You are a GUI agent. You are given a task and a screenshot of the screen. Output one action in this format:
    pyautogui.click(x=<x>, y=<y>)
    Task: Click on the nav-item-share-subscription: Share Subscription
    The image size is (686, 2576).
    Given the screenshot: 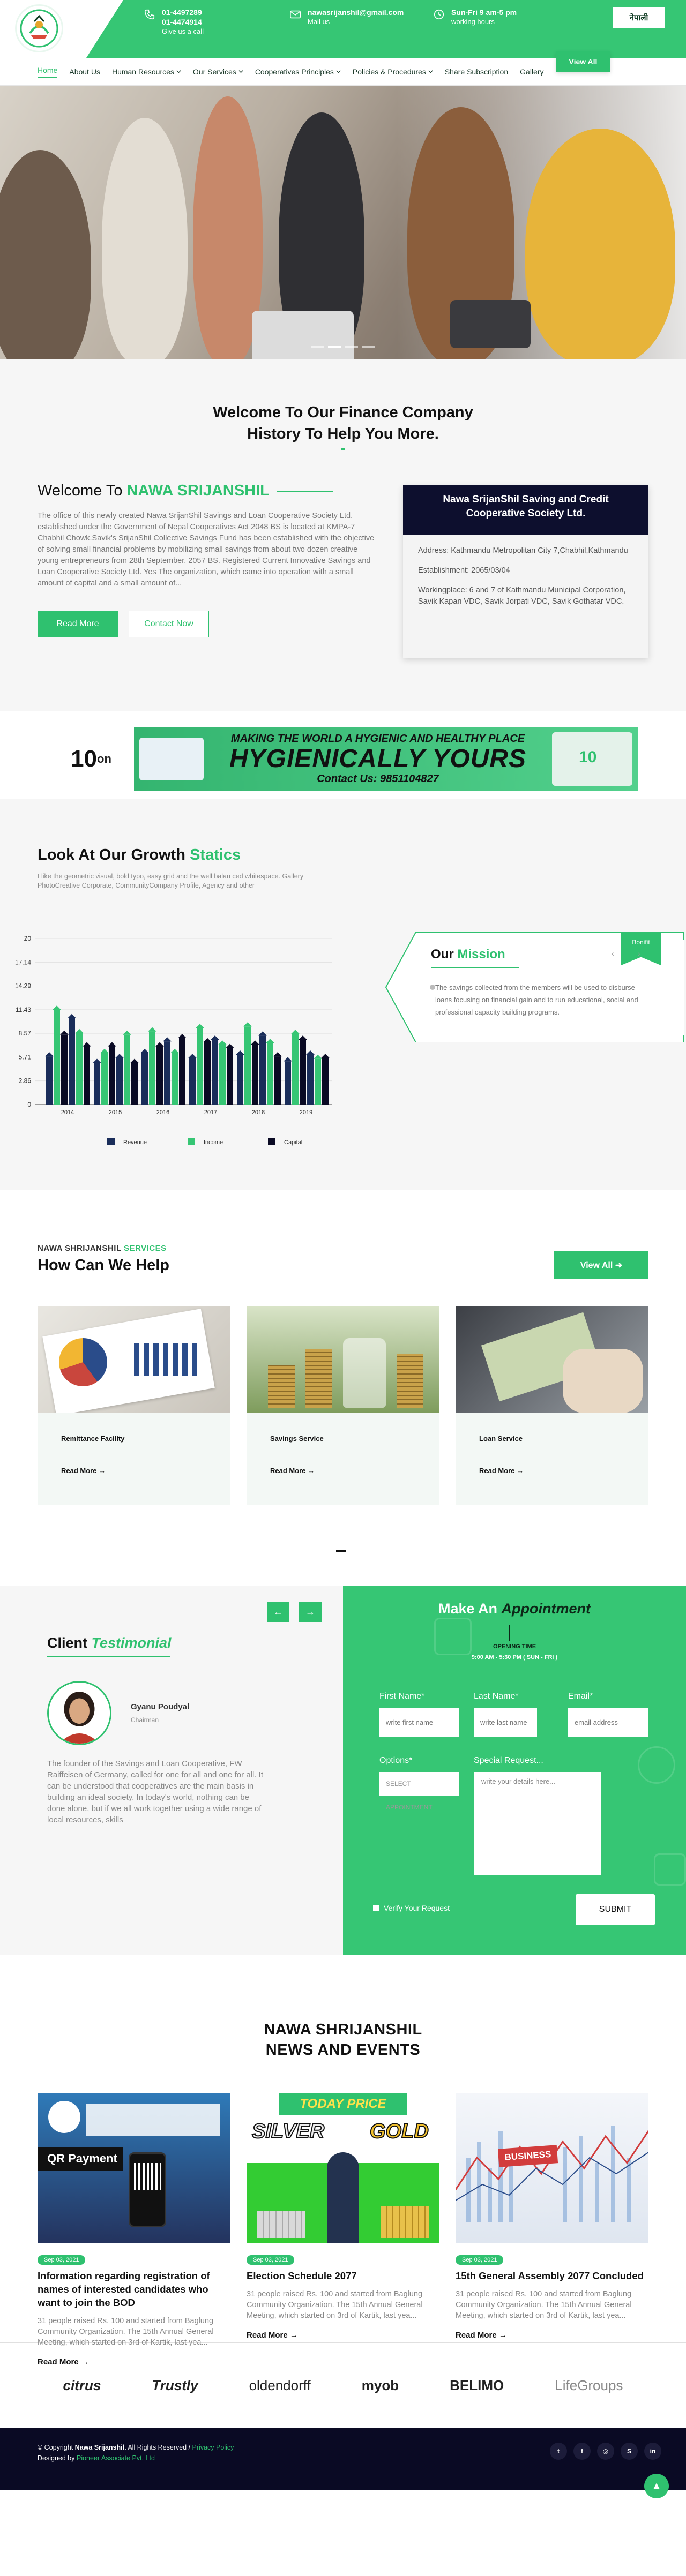 What is the action you would take?
    pyautogui.click(x=476, y=71)
    